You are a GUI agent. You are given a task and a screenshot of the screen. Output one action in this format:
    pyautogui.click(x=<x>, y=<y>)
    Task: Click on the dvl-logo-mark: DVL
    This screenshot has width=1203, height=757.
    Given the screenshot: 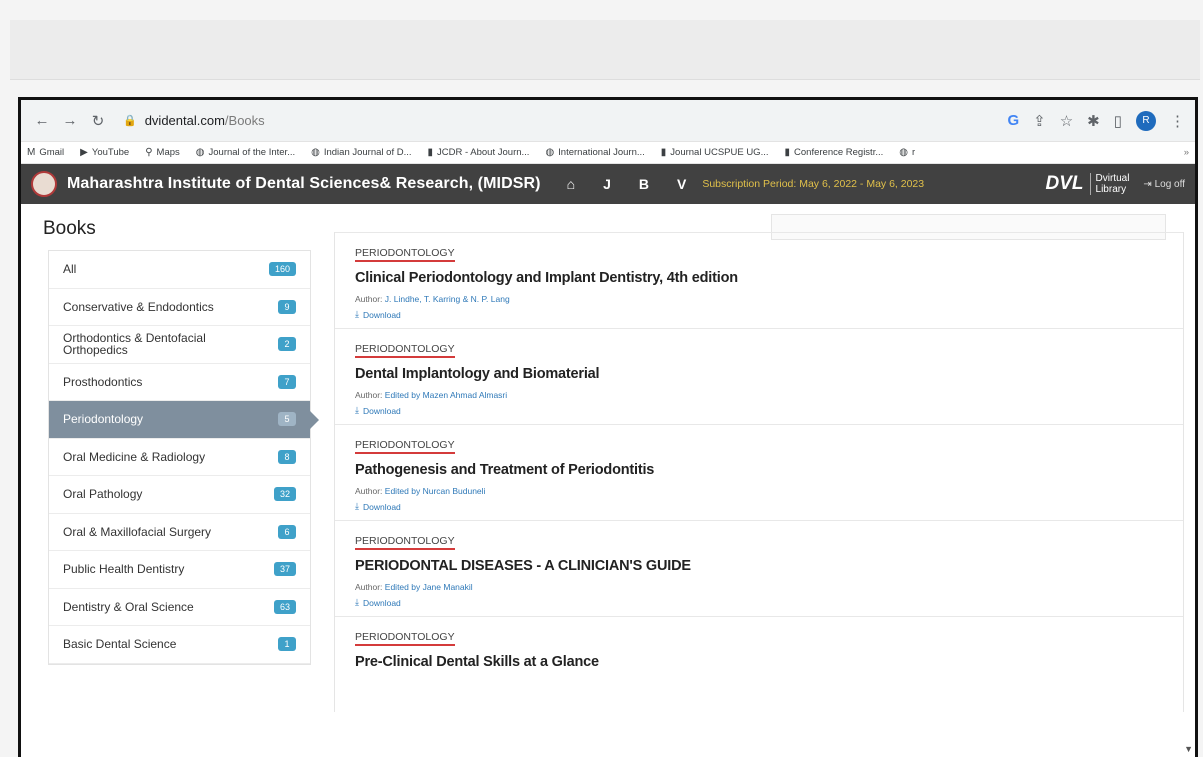 What is the action you would take?
    pyautogui.click(x=1064, y=183)
    